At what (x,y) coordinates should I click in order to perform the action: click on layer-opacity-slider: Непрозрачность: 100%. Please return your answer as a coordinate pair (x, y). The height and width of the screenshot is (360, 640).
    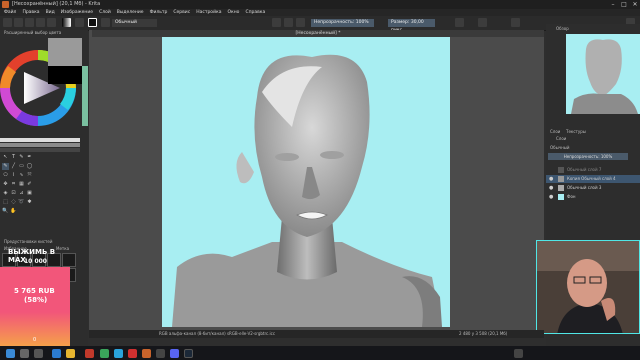
    Looking at the image, I should click on (588, 156).